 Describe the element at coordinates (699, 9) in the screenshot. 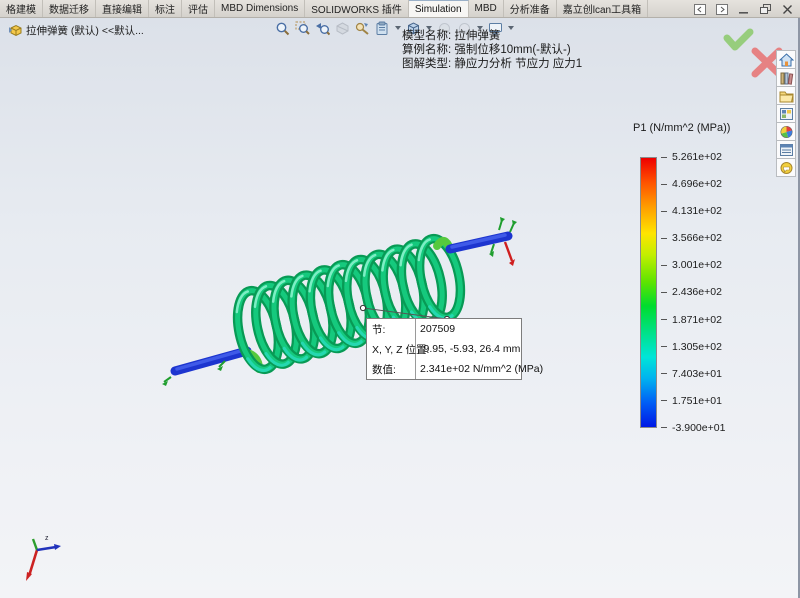

I see `pane-previous-icon` at that location.